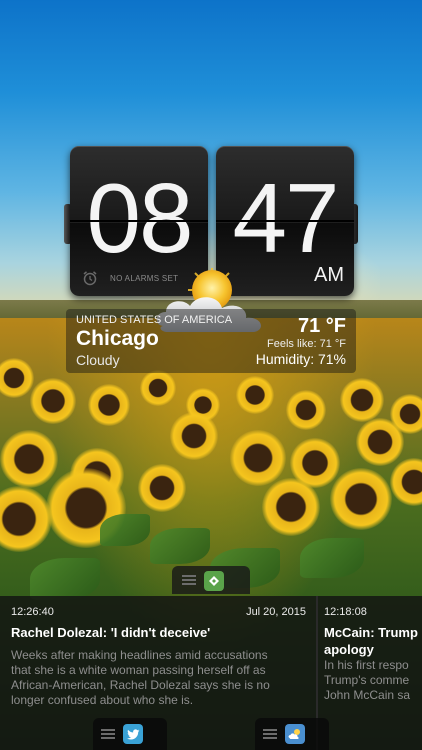 The image size is (422, 750). Describe the element at coordinates (276, 612) in the screenshot. I see `news-date: Jul 20, 2015` at that location.